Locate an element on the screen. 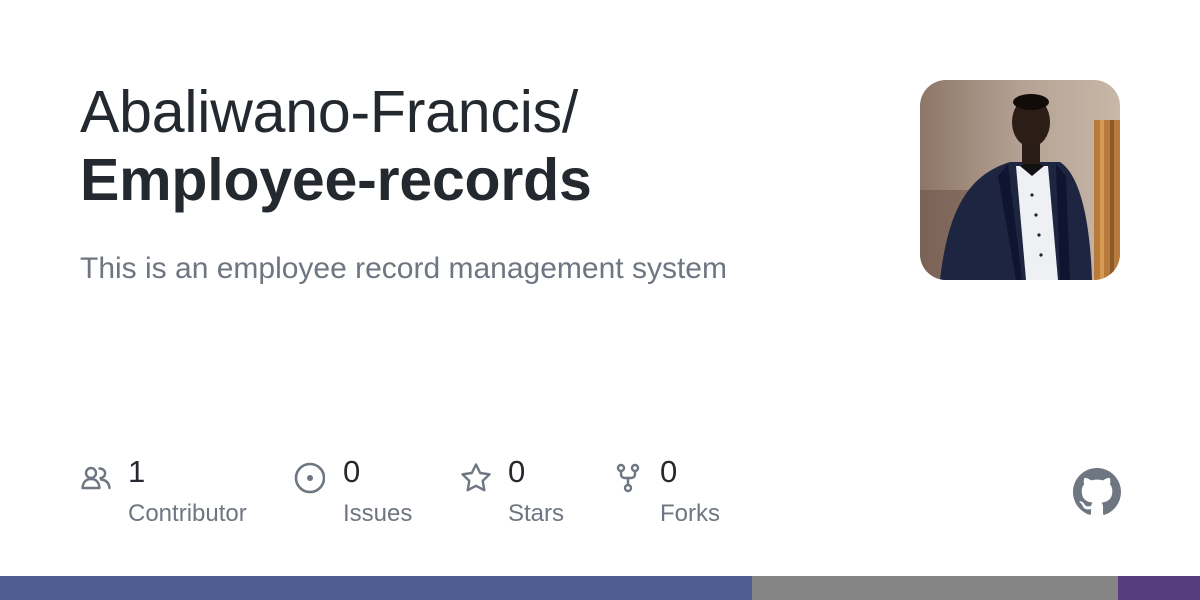 Image resolution: width=1200 pixels, height=600 pixels. stat-stars: 0 Stars is located at coordinates (525, 492).